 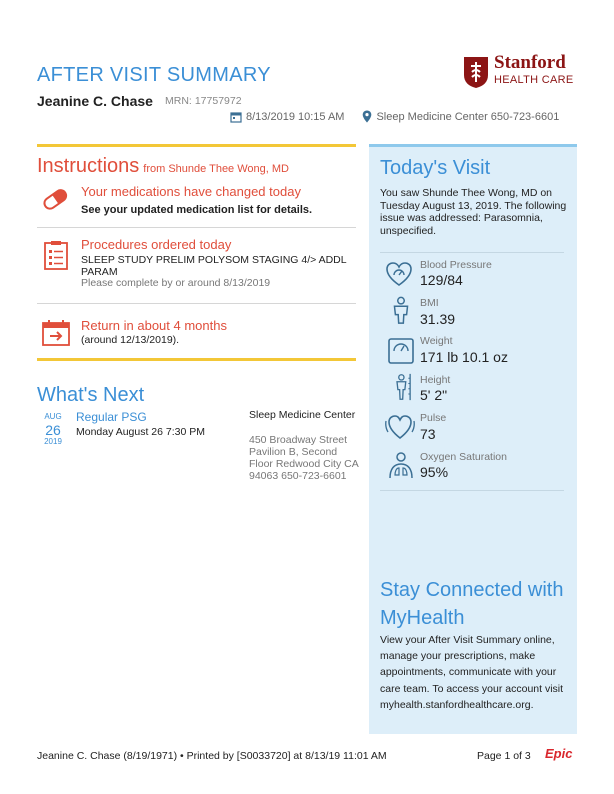 I want to click on pulse-heart-icon, so click(x=400, y=427).